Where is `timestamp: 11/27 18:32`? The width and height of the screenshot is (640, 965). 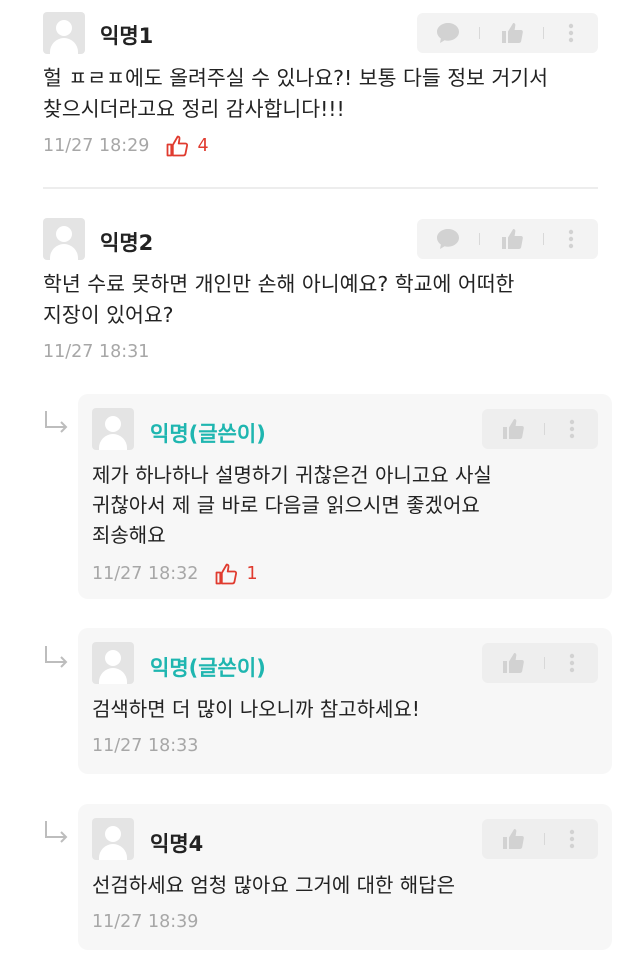 timestamp: 11/27 18:32 is located at coordinates (145, 574).